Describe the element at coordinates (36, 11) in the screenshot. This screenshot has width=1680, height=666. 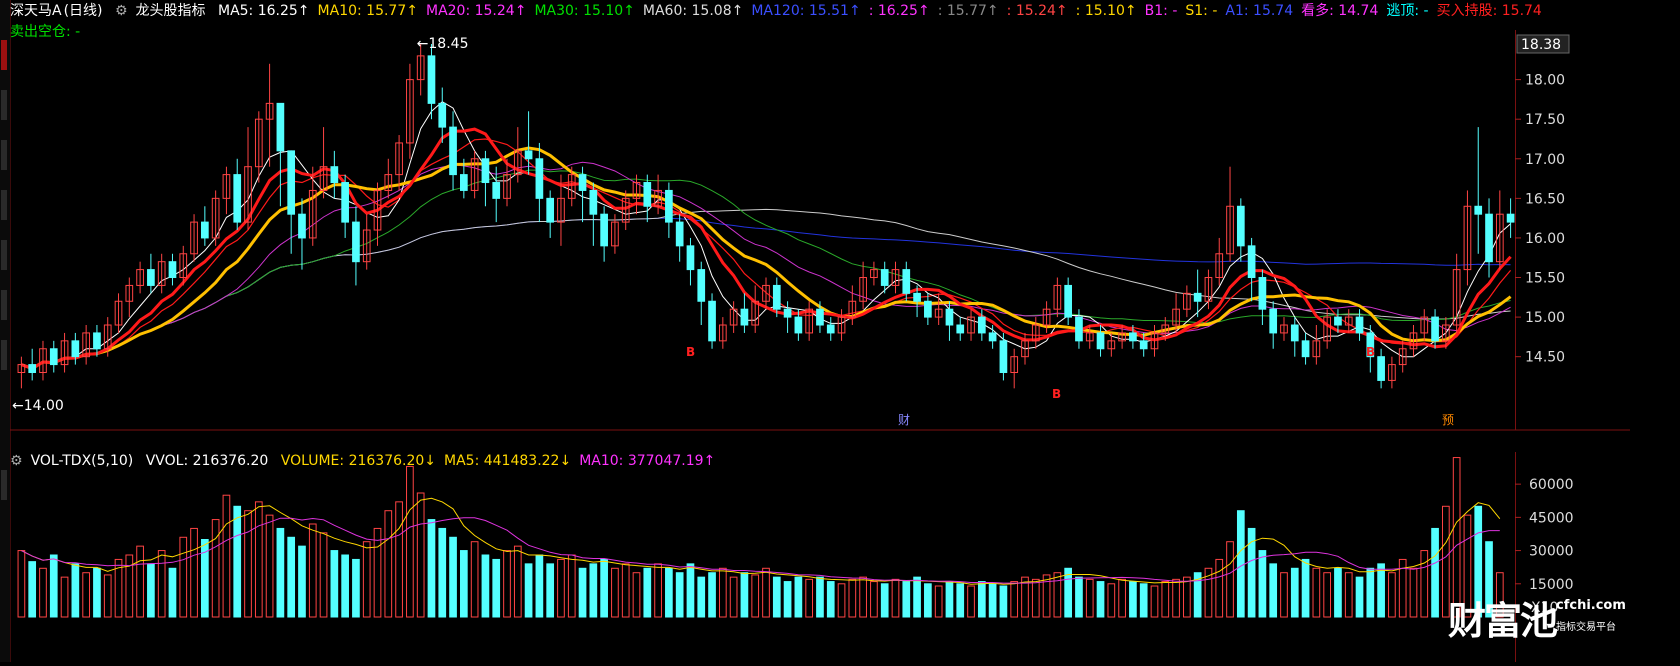
I see `stock-name: 深天马A` at that location.